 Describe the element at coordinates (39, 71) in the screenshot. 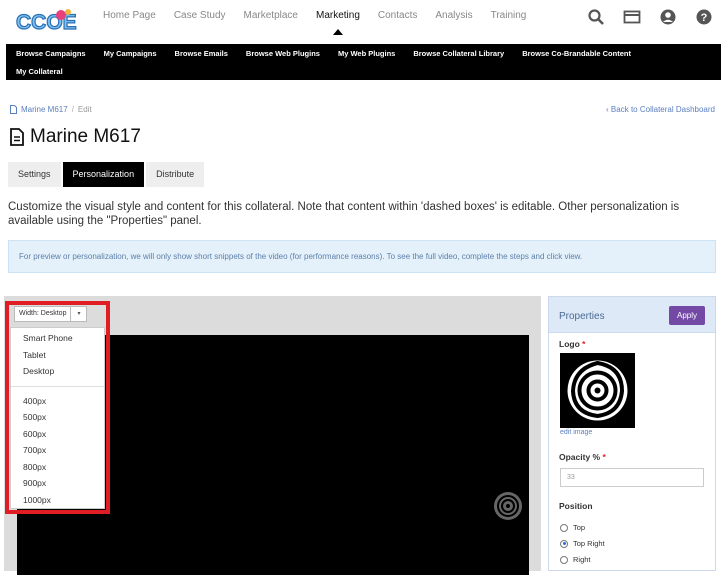

I see `subnav-my-collateral: My Collateral` at that location.